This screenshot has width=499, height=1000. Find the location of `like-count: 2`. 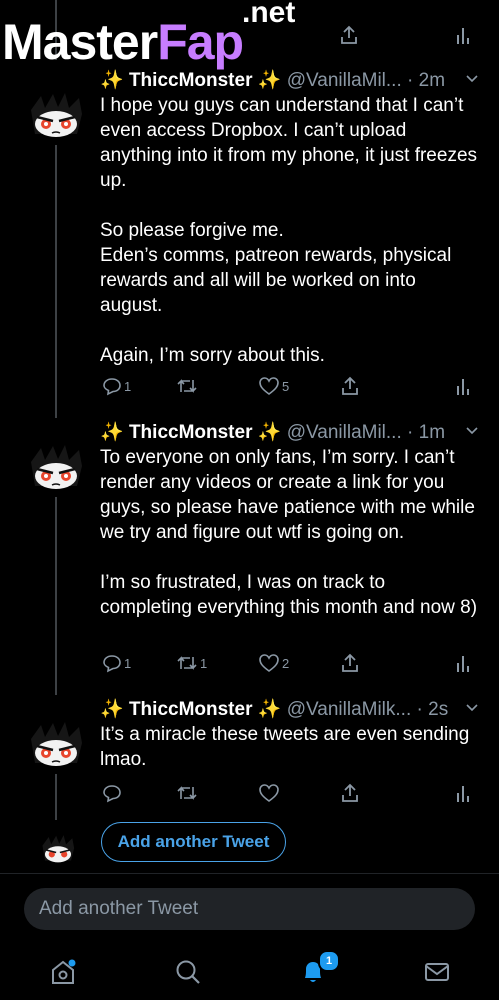

like-count: 2 is located at coordinates (286, 663).